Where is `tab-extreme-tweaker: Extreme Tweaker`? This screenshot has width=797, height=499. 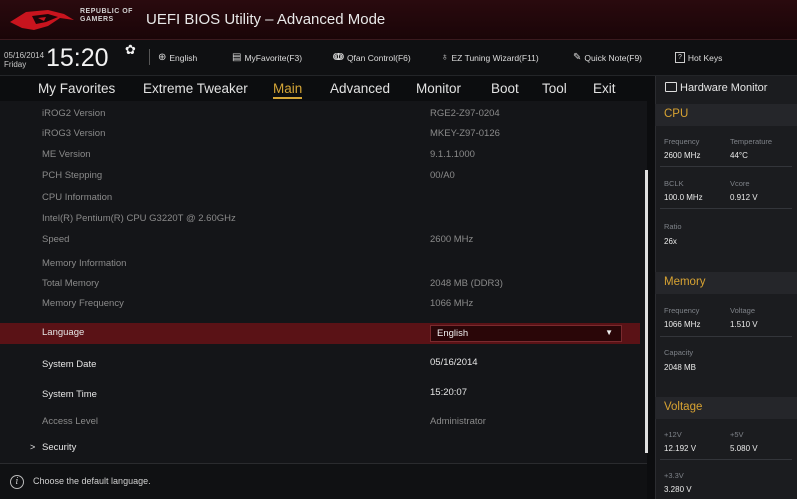 tab-extreme-tweaker: Extreme Tweaker is located at coordinates (195, 88).